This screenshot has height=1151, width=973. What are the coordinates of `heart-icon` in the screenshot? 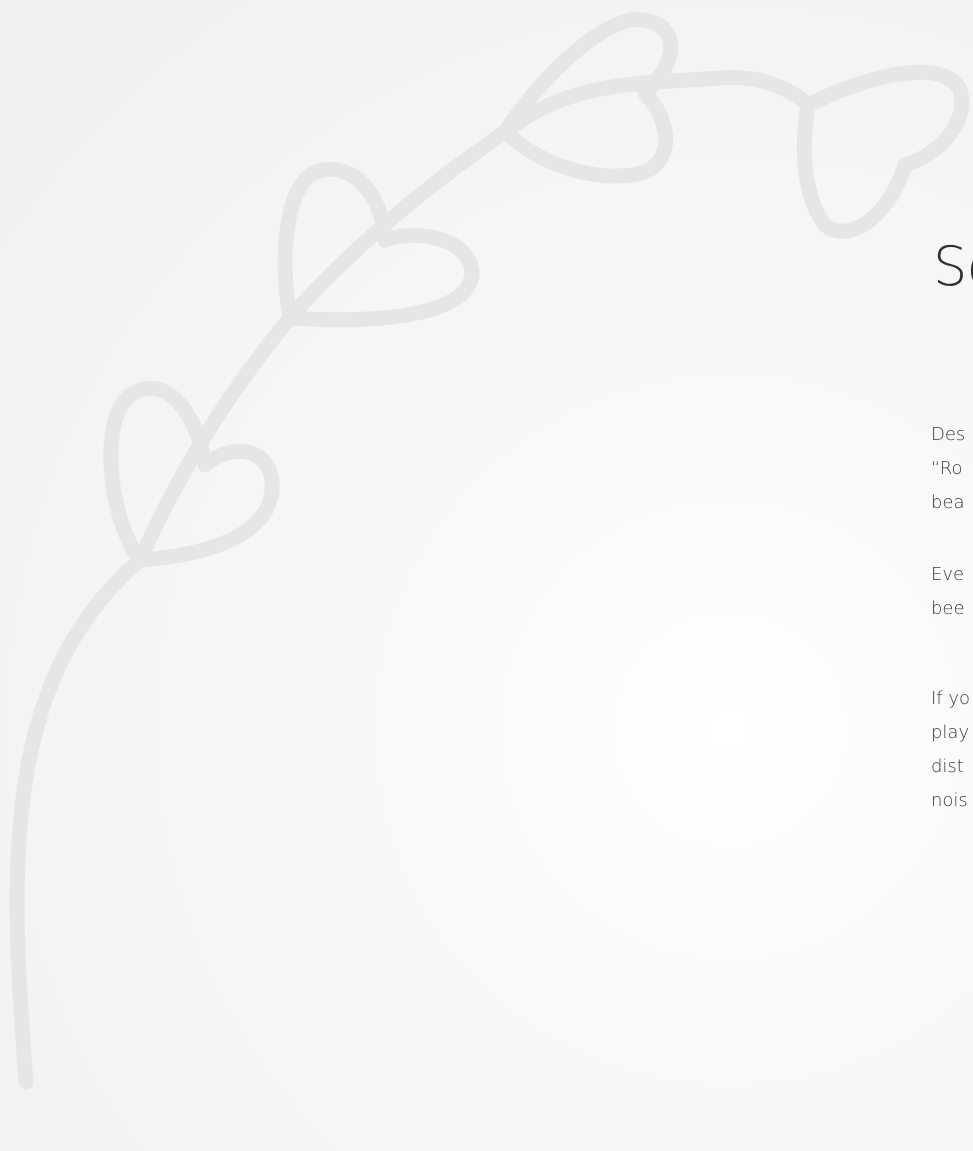 It's located at (191, 474).